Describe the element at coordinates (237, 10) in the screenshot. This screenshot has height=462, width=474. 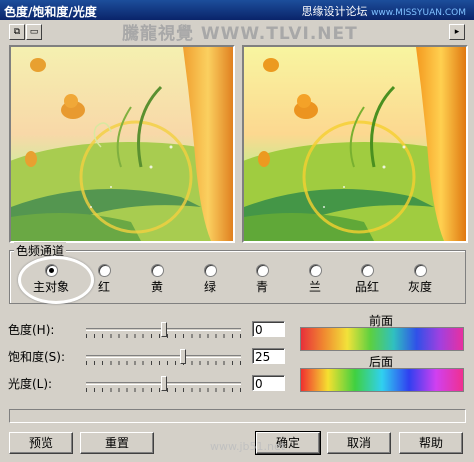
I see `title-bar: 色度/饱和度/光度 思缘设计论坛 www.MISSYUAN.COM` at that location.